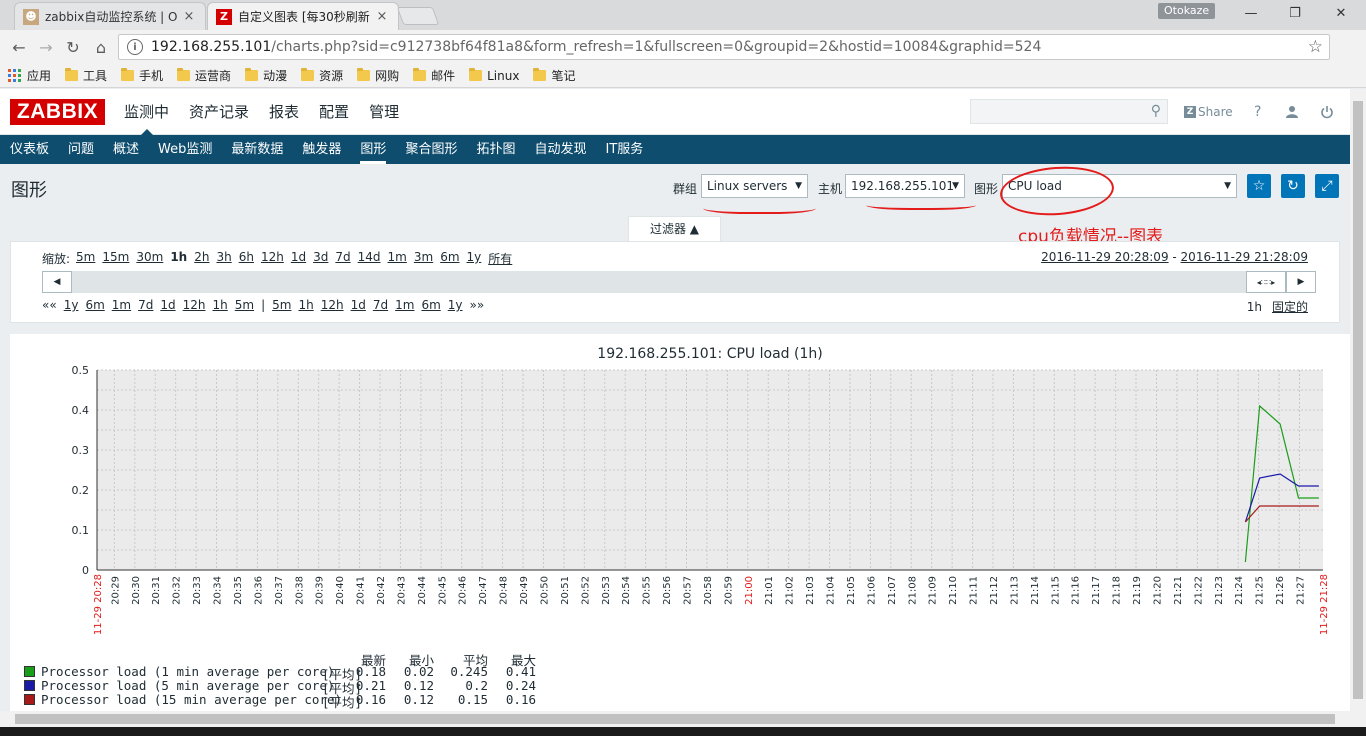 The image size is (1366, 736). What do you see at coordinates (1266, 282) in the screenshot?
I see `scroll-handle: ◂∷∷▸` at bounding box center [1266, 282].